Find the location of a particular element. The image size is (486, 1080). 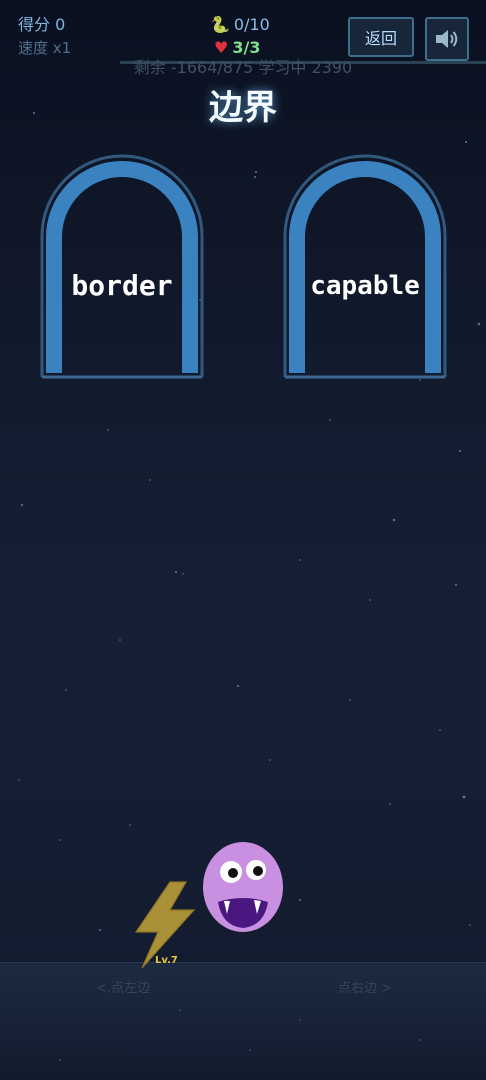

hint-left: <.点左边 is located at coordinates (123, 986).